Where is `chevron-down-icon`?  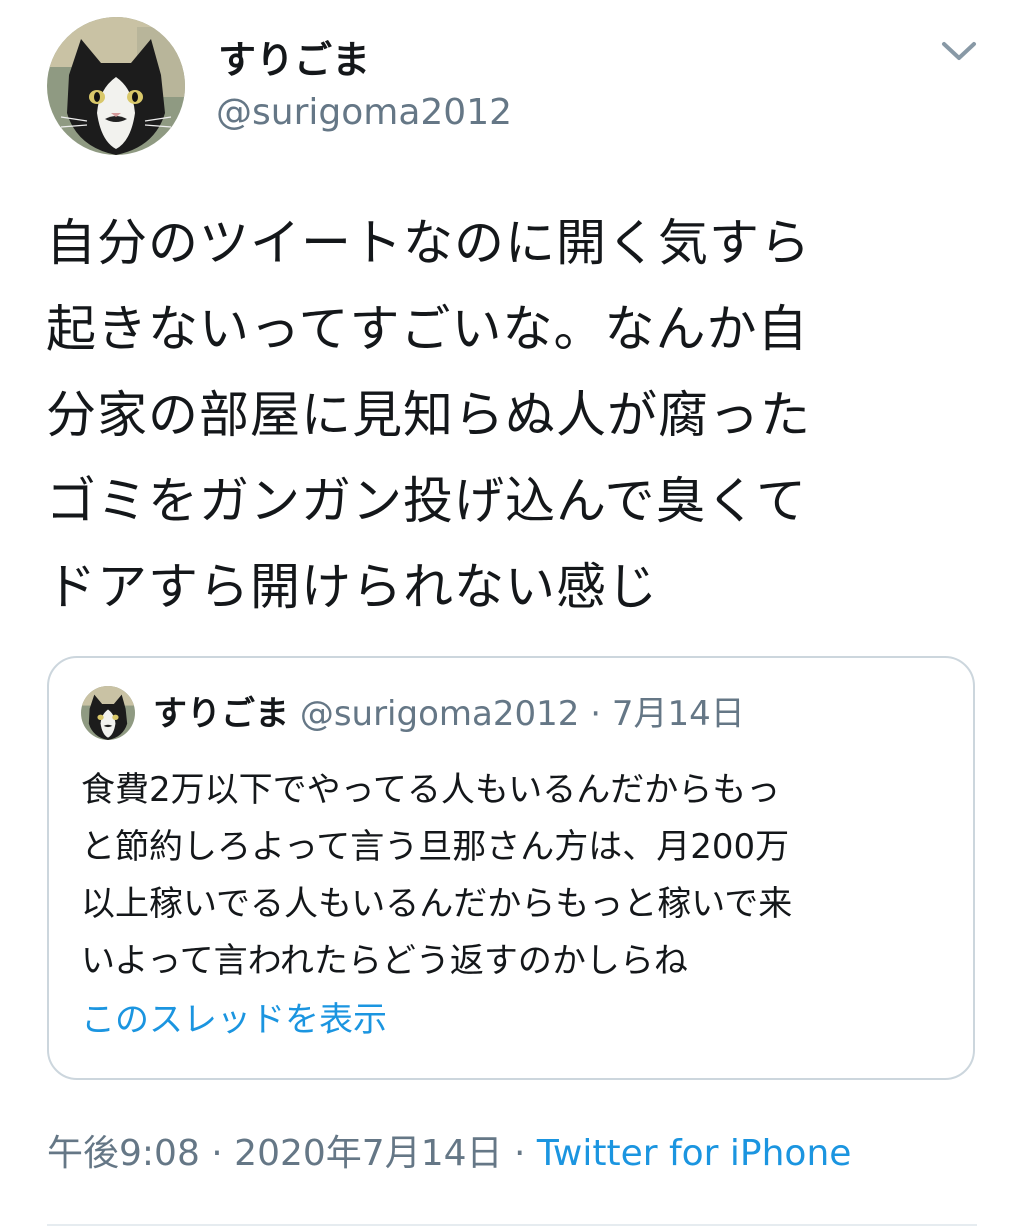 chevron-down-icon is located at coordinates (959, 51).